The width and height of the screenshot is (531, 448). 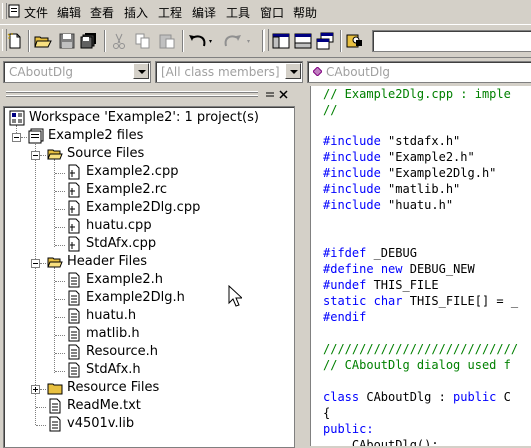 I want to click on tree-file: v4501v.lib, so click(x=147, y=424).